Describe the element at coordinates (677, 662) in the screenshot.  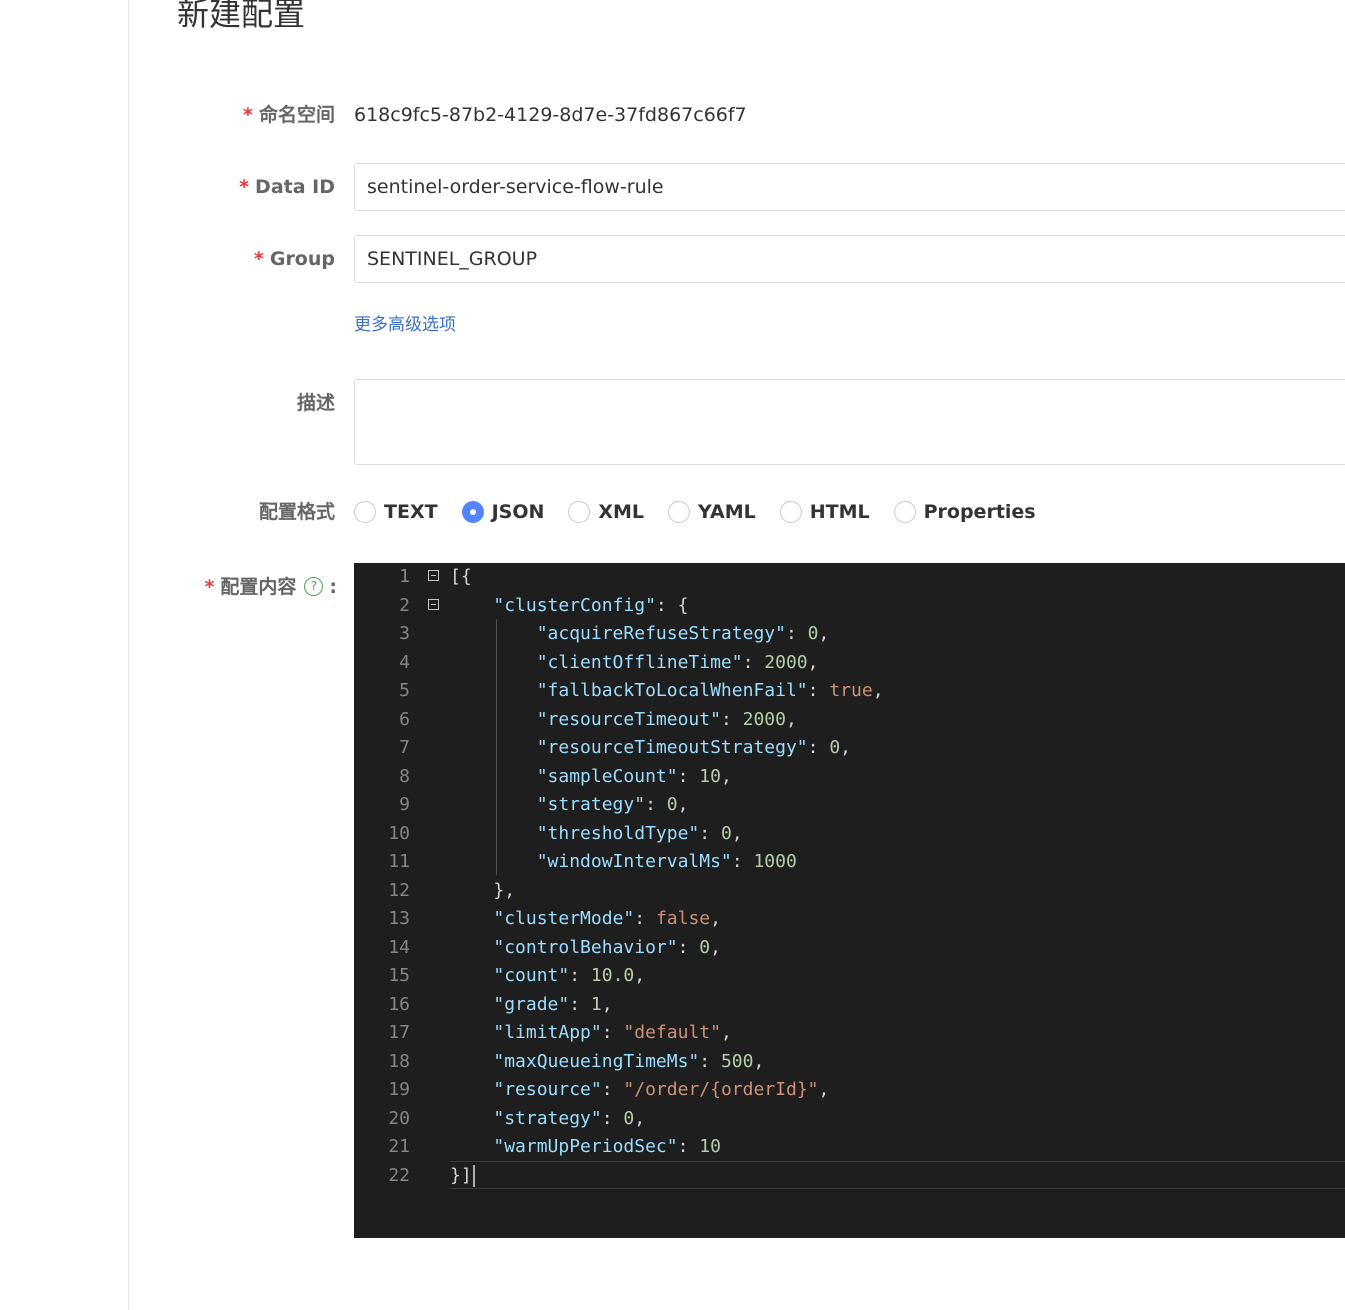
I see `code-text: "clientOfflineTime": 2000,` at that location.